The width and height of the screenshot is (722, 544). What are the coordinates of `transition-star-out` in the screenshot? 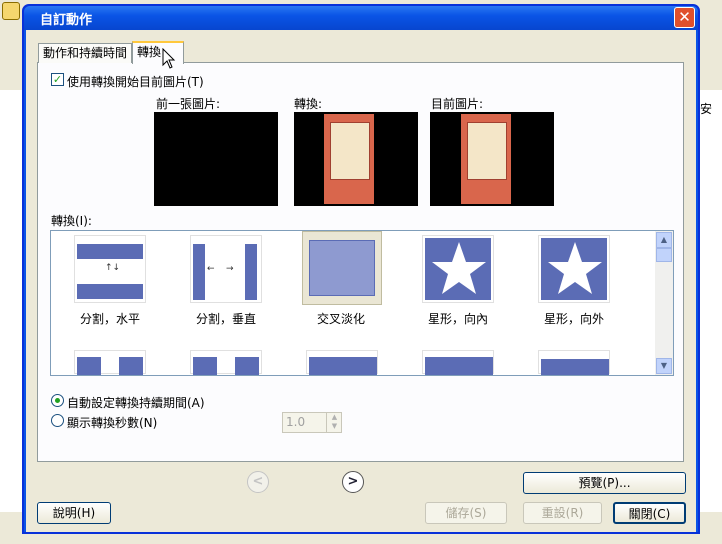 It's located at (574, 269).